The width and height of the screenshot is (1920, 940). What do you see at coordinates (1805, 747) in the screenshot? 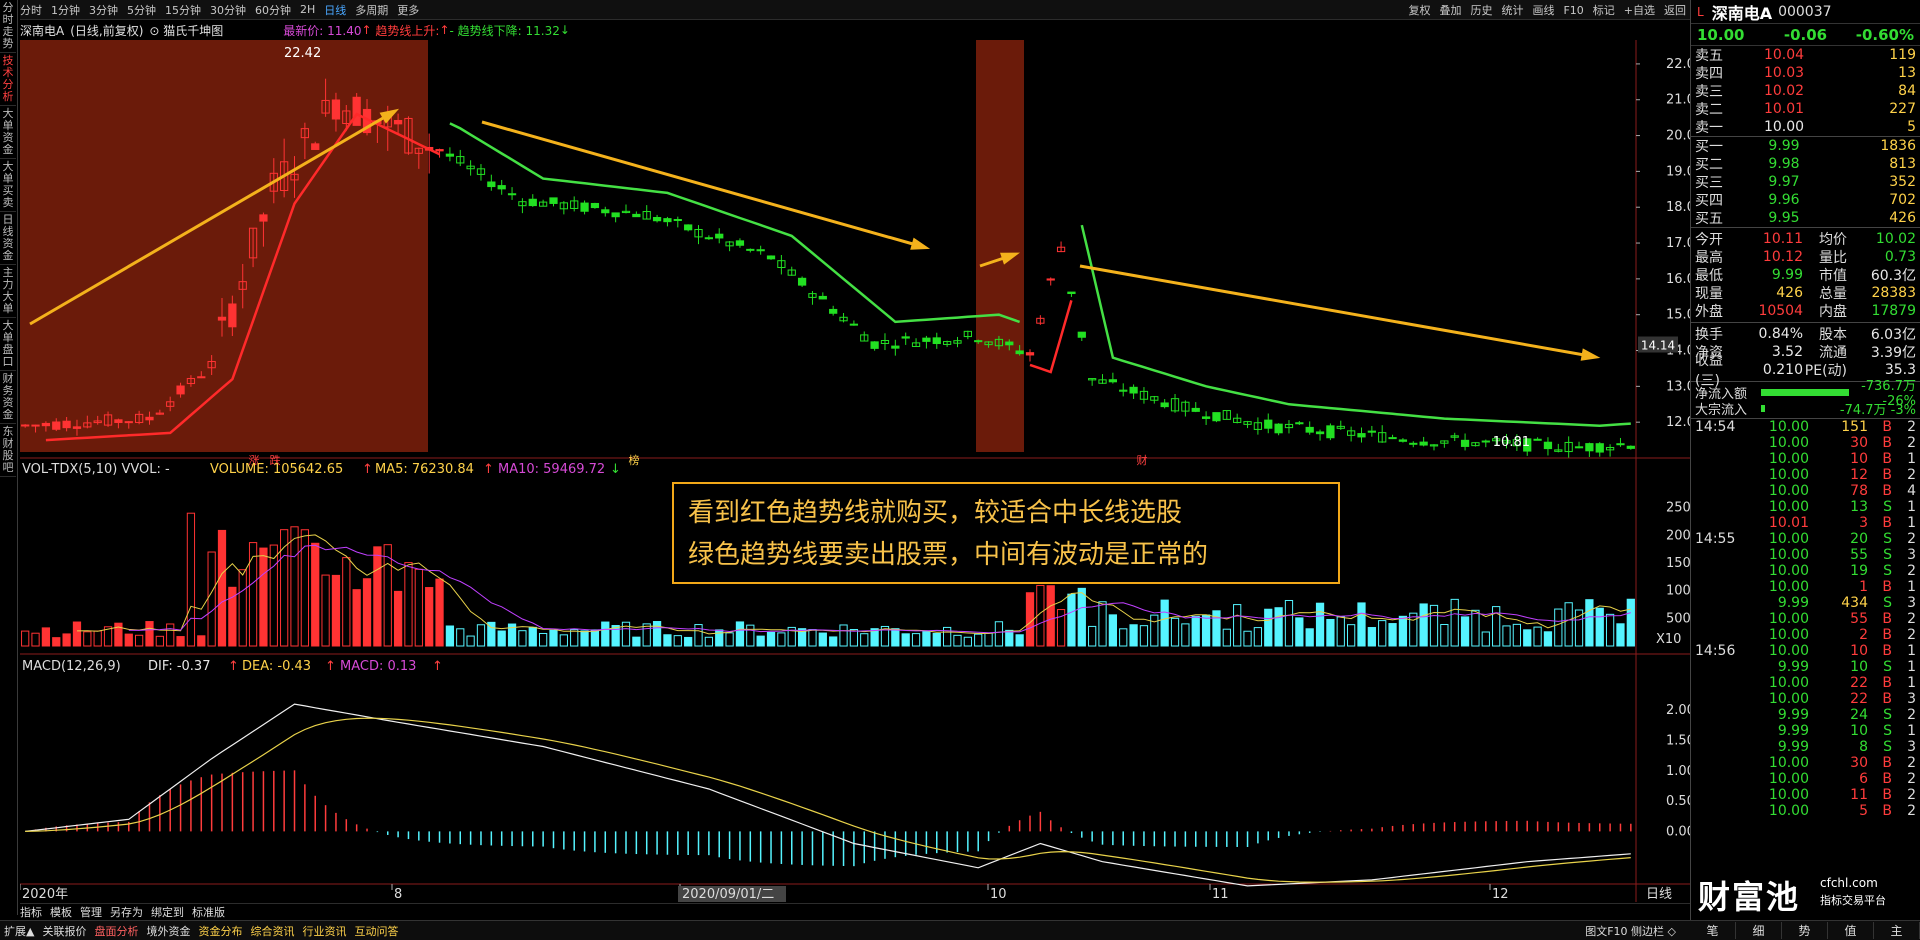
I see `tick-row: 9.99 8 S 3` at bounding box center [1805, 747].